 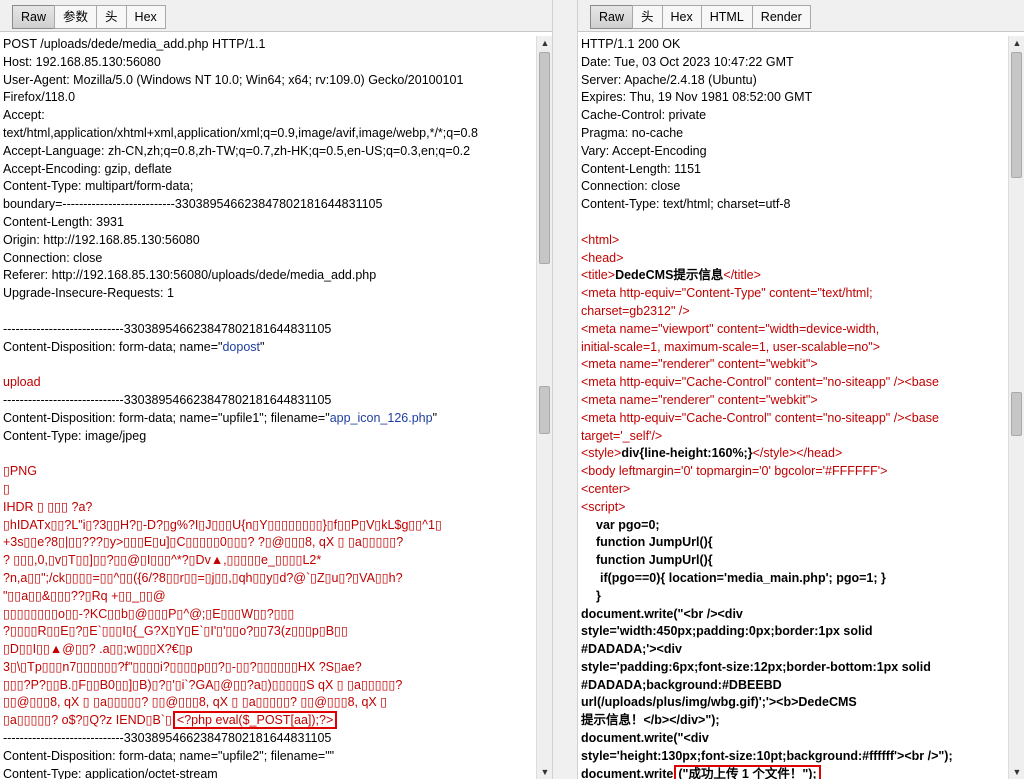 What do you see at coordinates (241, 346) in the screenshot?
I see `line-value: dopost` at bounding box center [241, 346].